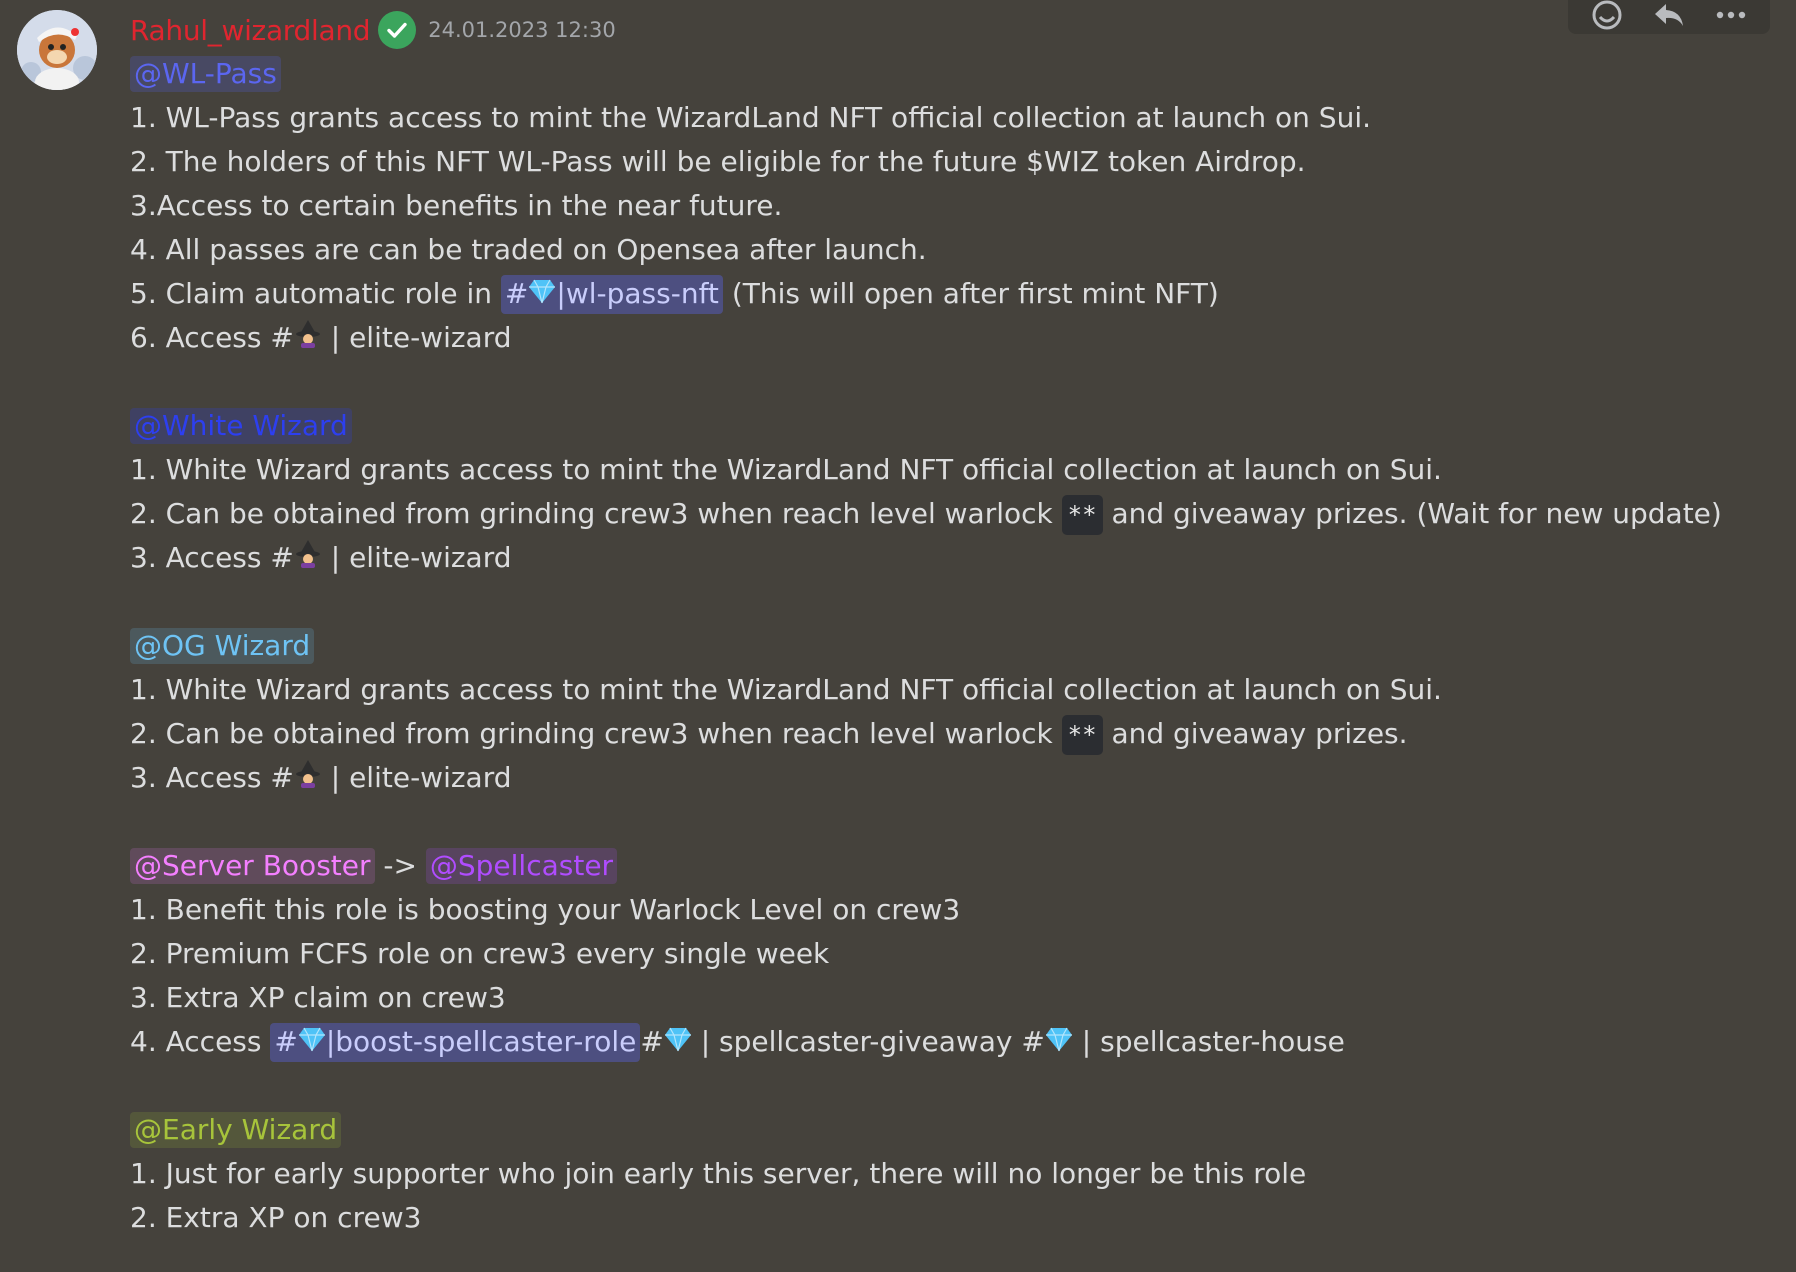  What do you see at coordinates (200, 1041) in the screenshot?
I see `text-span: 4. Access` at bounding box center [200, 1041].